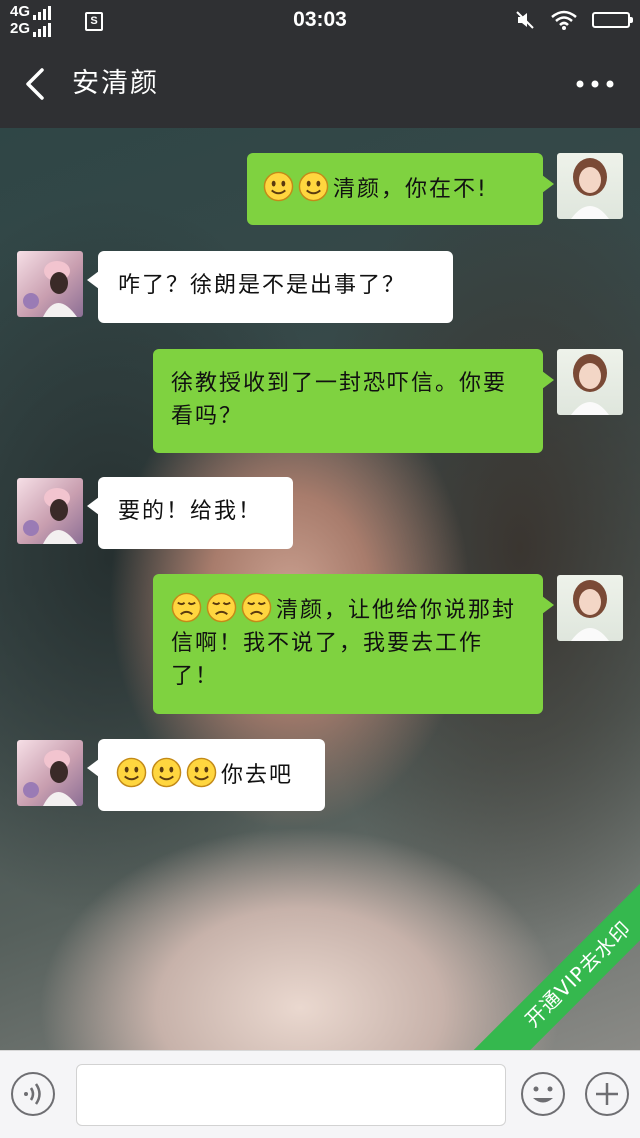  I want to click on voice-input-icon, so click(33, 1094).